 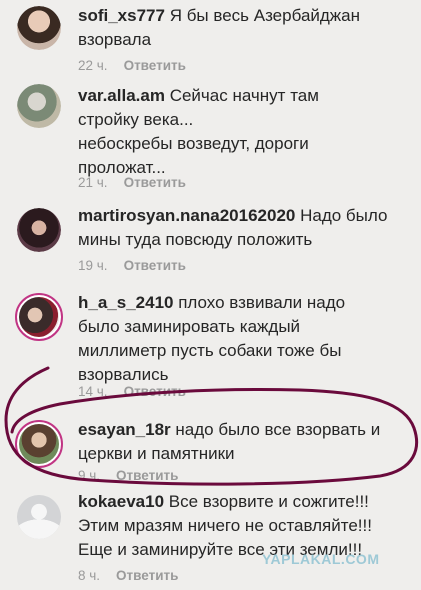 I want to click on comment-meta: 9 ч. Ответить, so click(x=128, y=475).